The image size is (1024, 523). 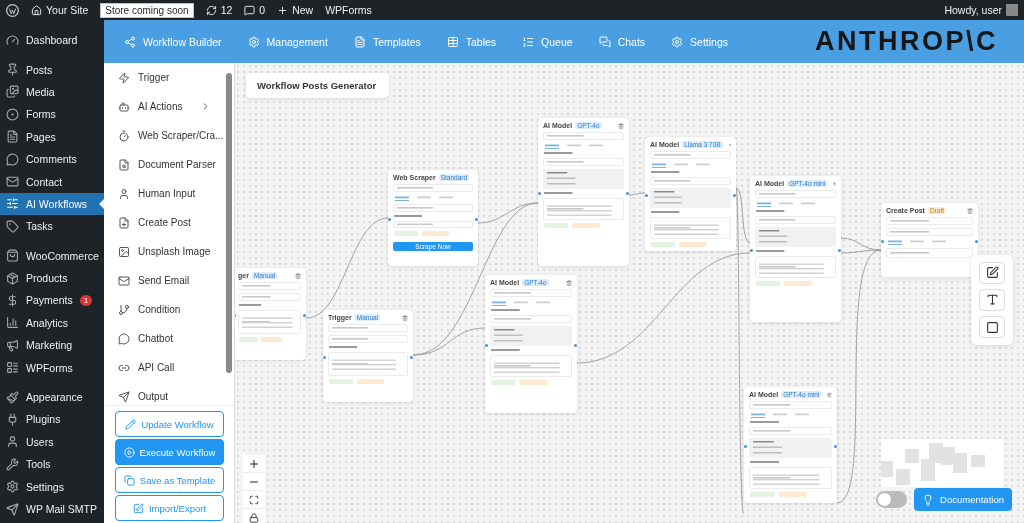 I want to click on palette-item: Create Post, so click(x=164, y=222).